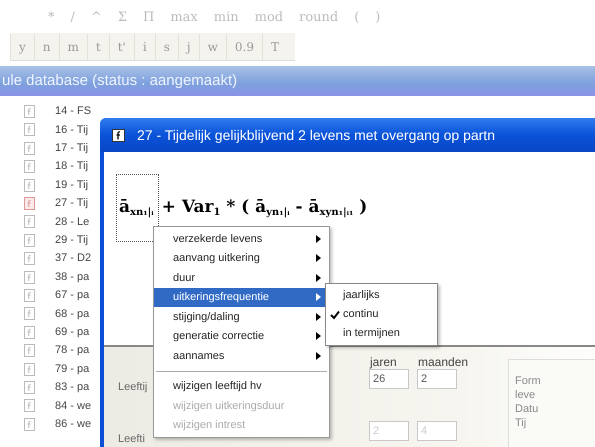 The width and height of the screenshot is (595, 447). What do you see at coordinates (241, 258) in the screenshot?
I see `menu-item: aanvang uitkering` at bounding box center [241, 258].